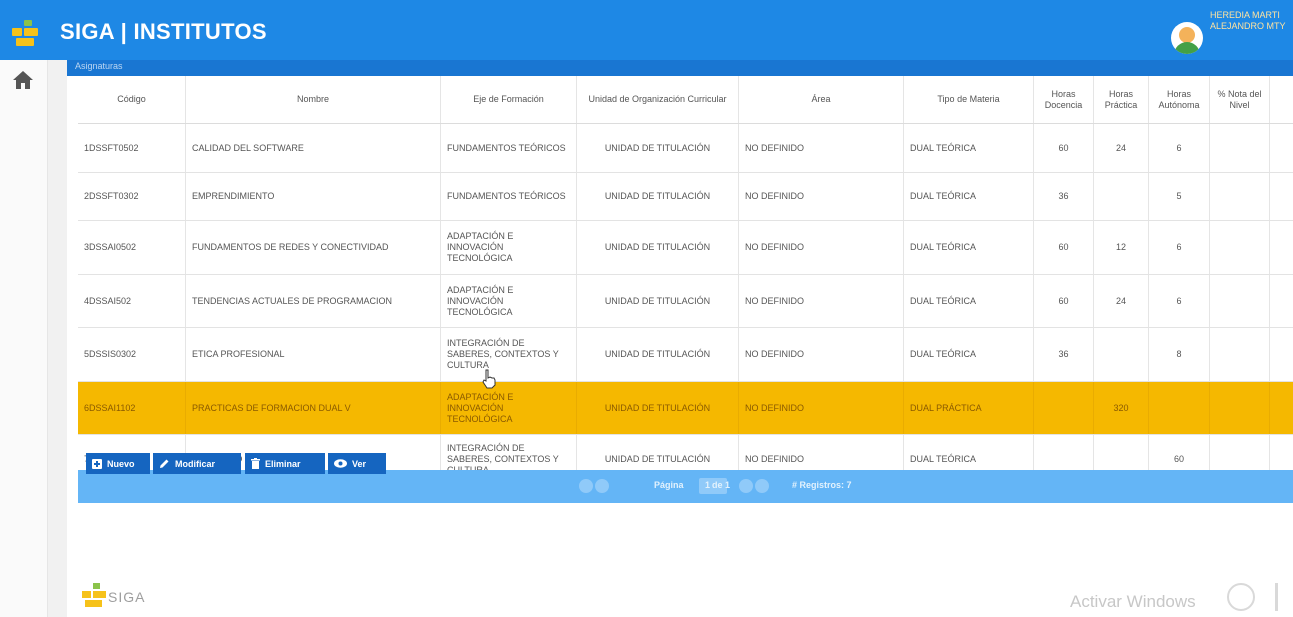 Image resolution: width=1293 pixels, height=617 pixels. I want to click on first-page-button, so click(586, 486).